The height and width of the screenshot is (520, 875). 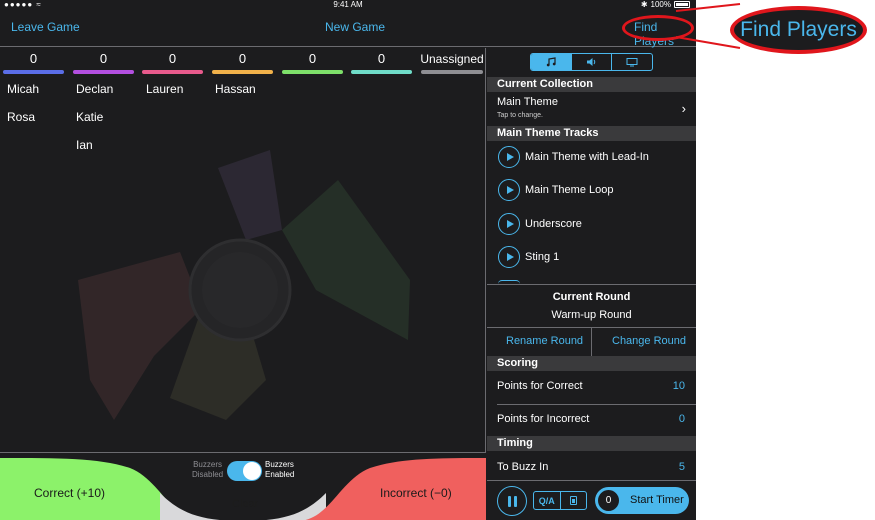 I want to click on team-3-score: 0, so click(x=172, y=58).